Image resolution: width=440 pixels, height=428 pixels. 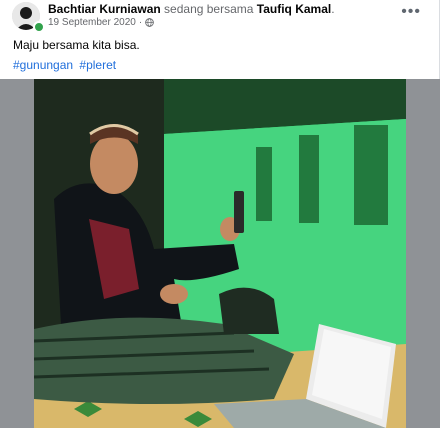 I want to click on with-text: sedang bersama, so click(x=209, y=9).